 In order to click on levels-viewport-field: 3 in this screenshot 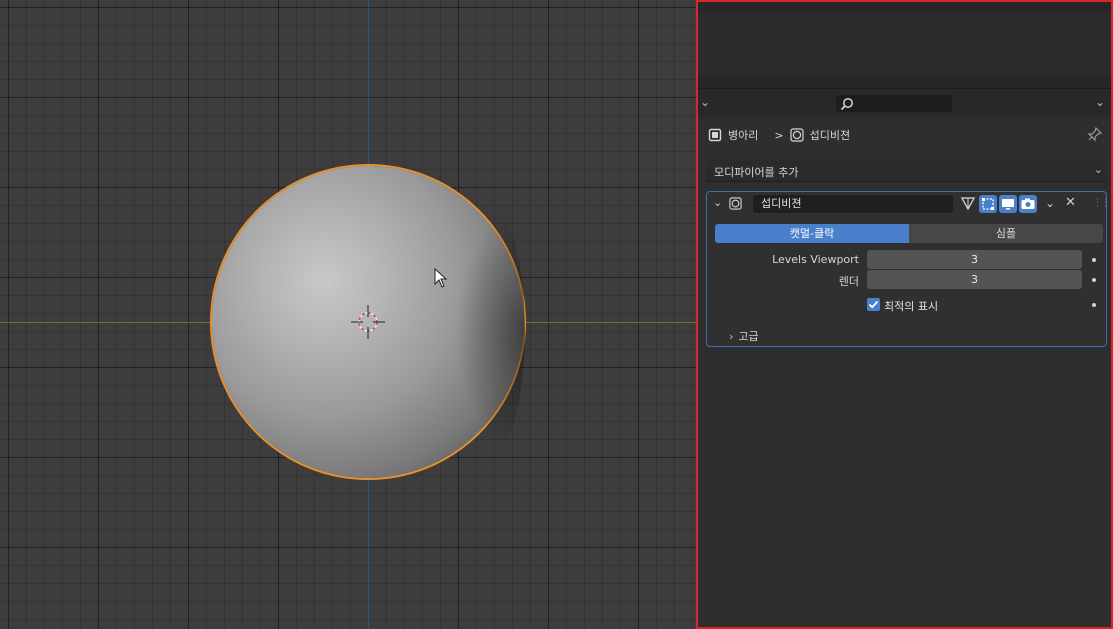, I will do `click(974, 259)`.